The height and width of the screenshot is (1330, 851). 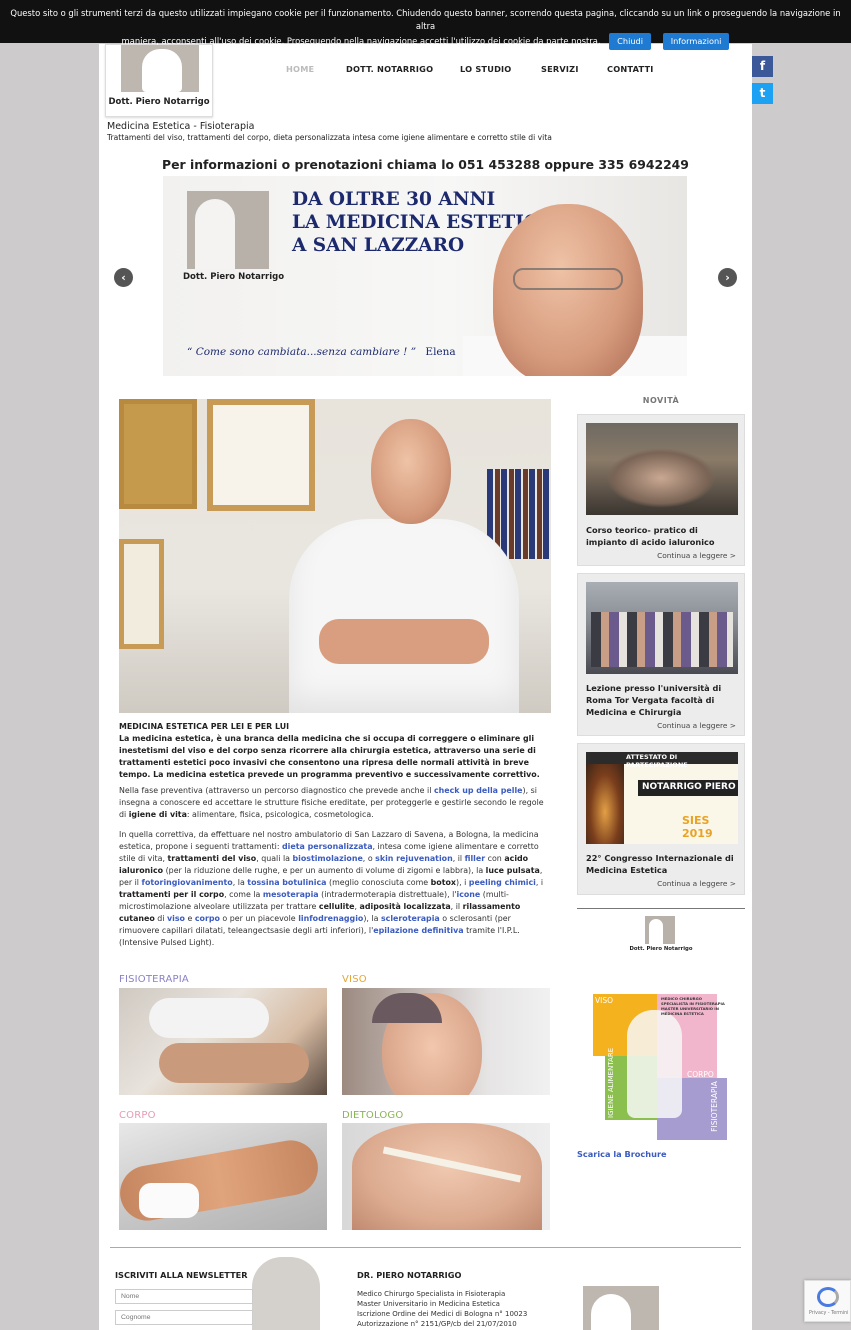 I want to click on brochure-download-link: Scarica la Brochure, so click(x=622, y=1154).